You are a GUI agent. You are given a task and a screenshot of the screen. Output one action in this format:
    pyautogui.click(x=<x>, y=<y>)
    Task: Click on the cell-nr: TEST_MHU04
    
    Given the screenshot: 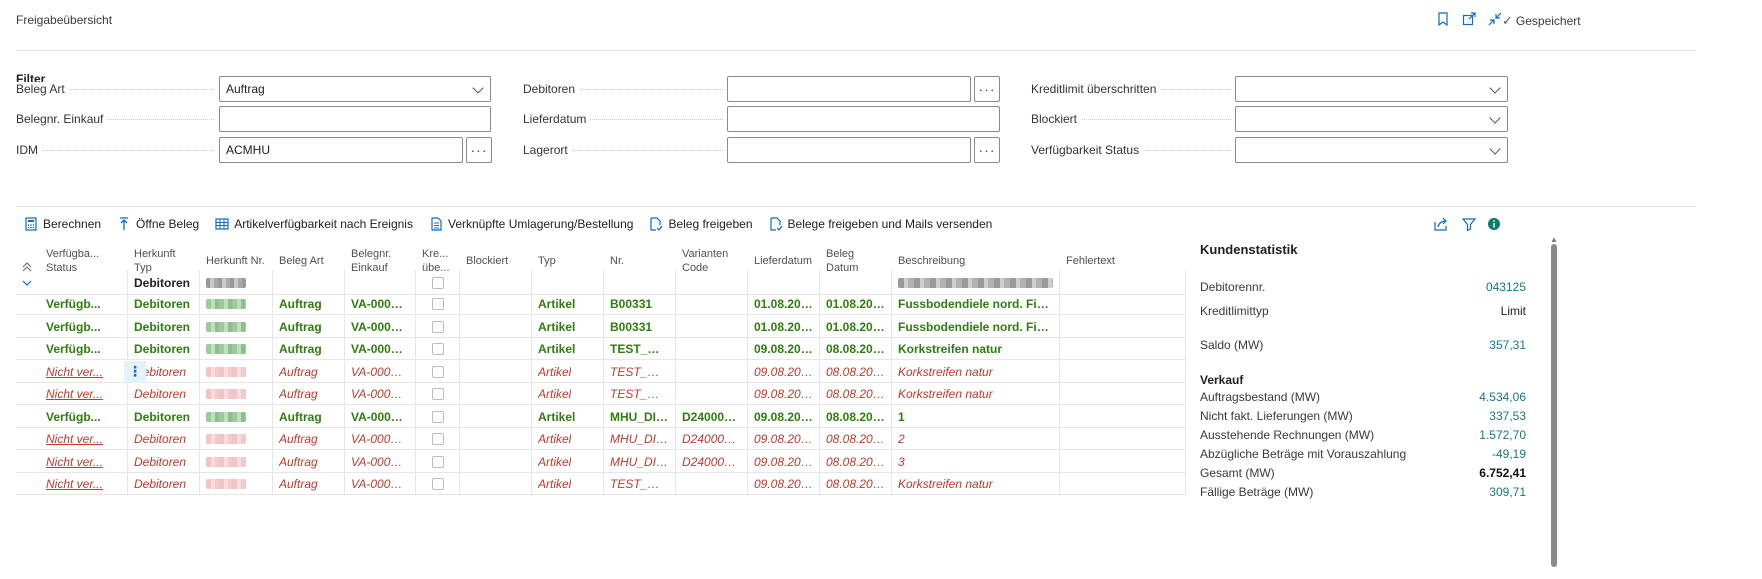 What is the action you would take?
    pyautogui.click(x=640, y=371)
    